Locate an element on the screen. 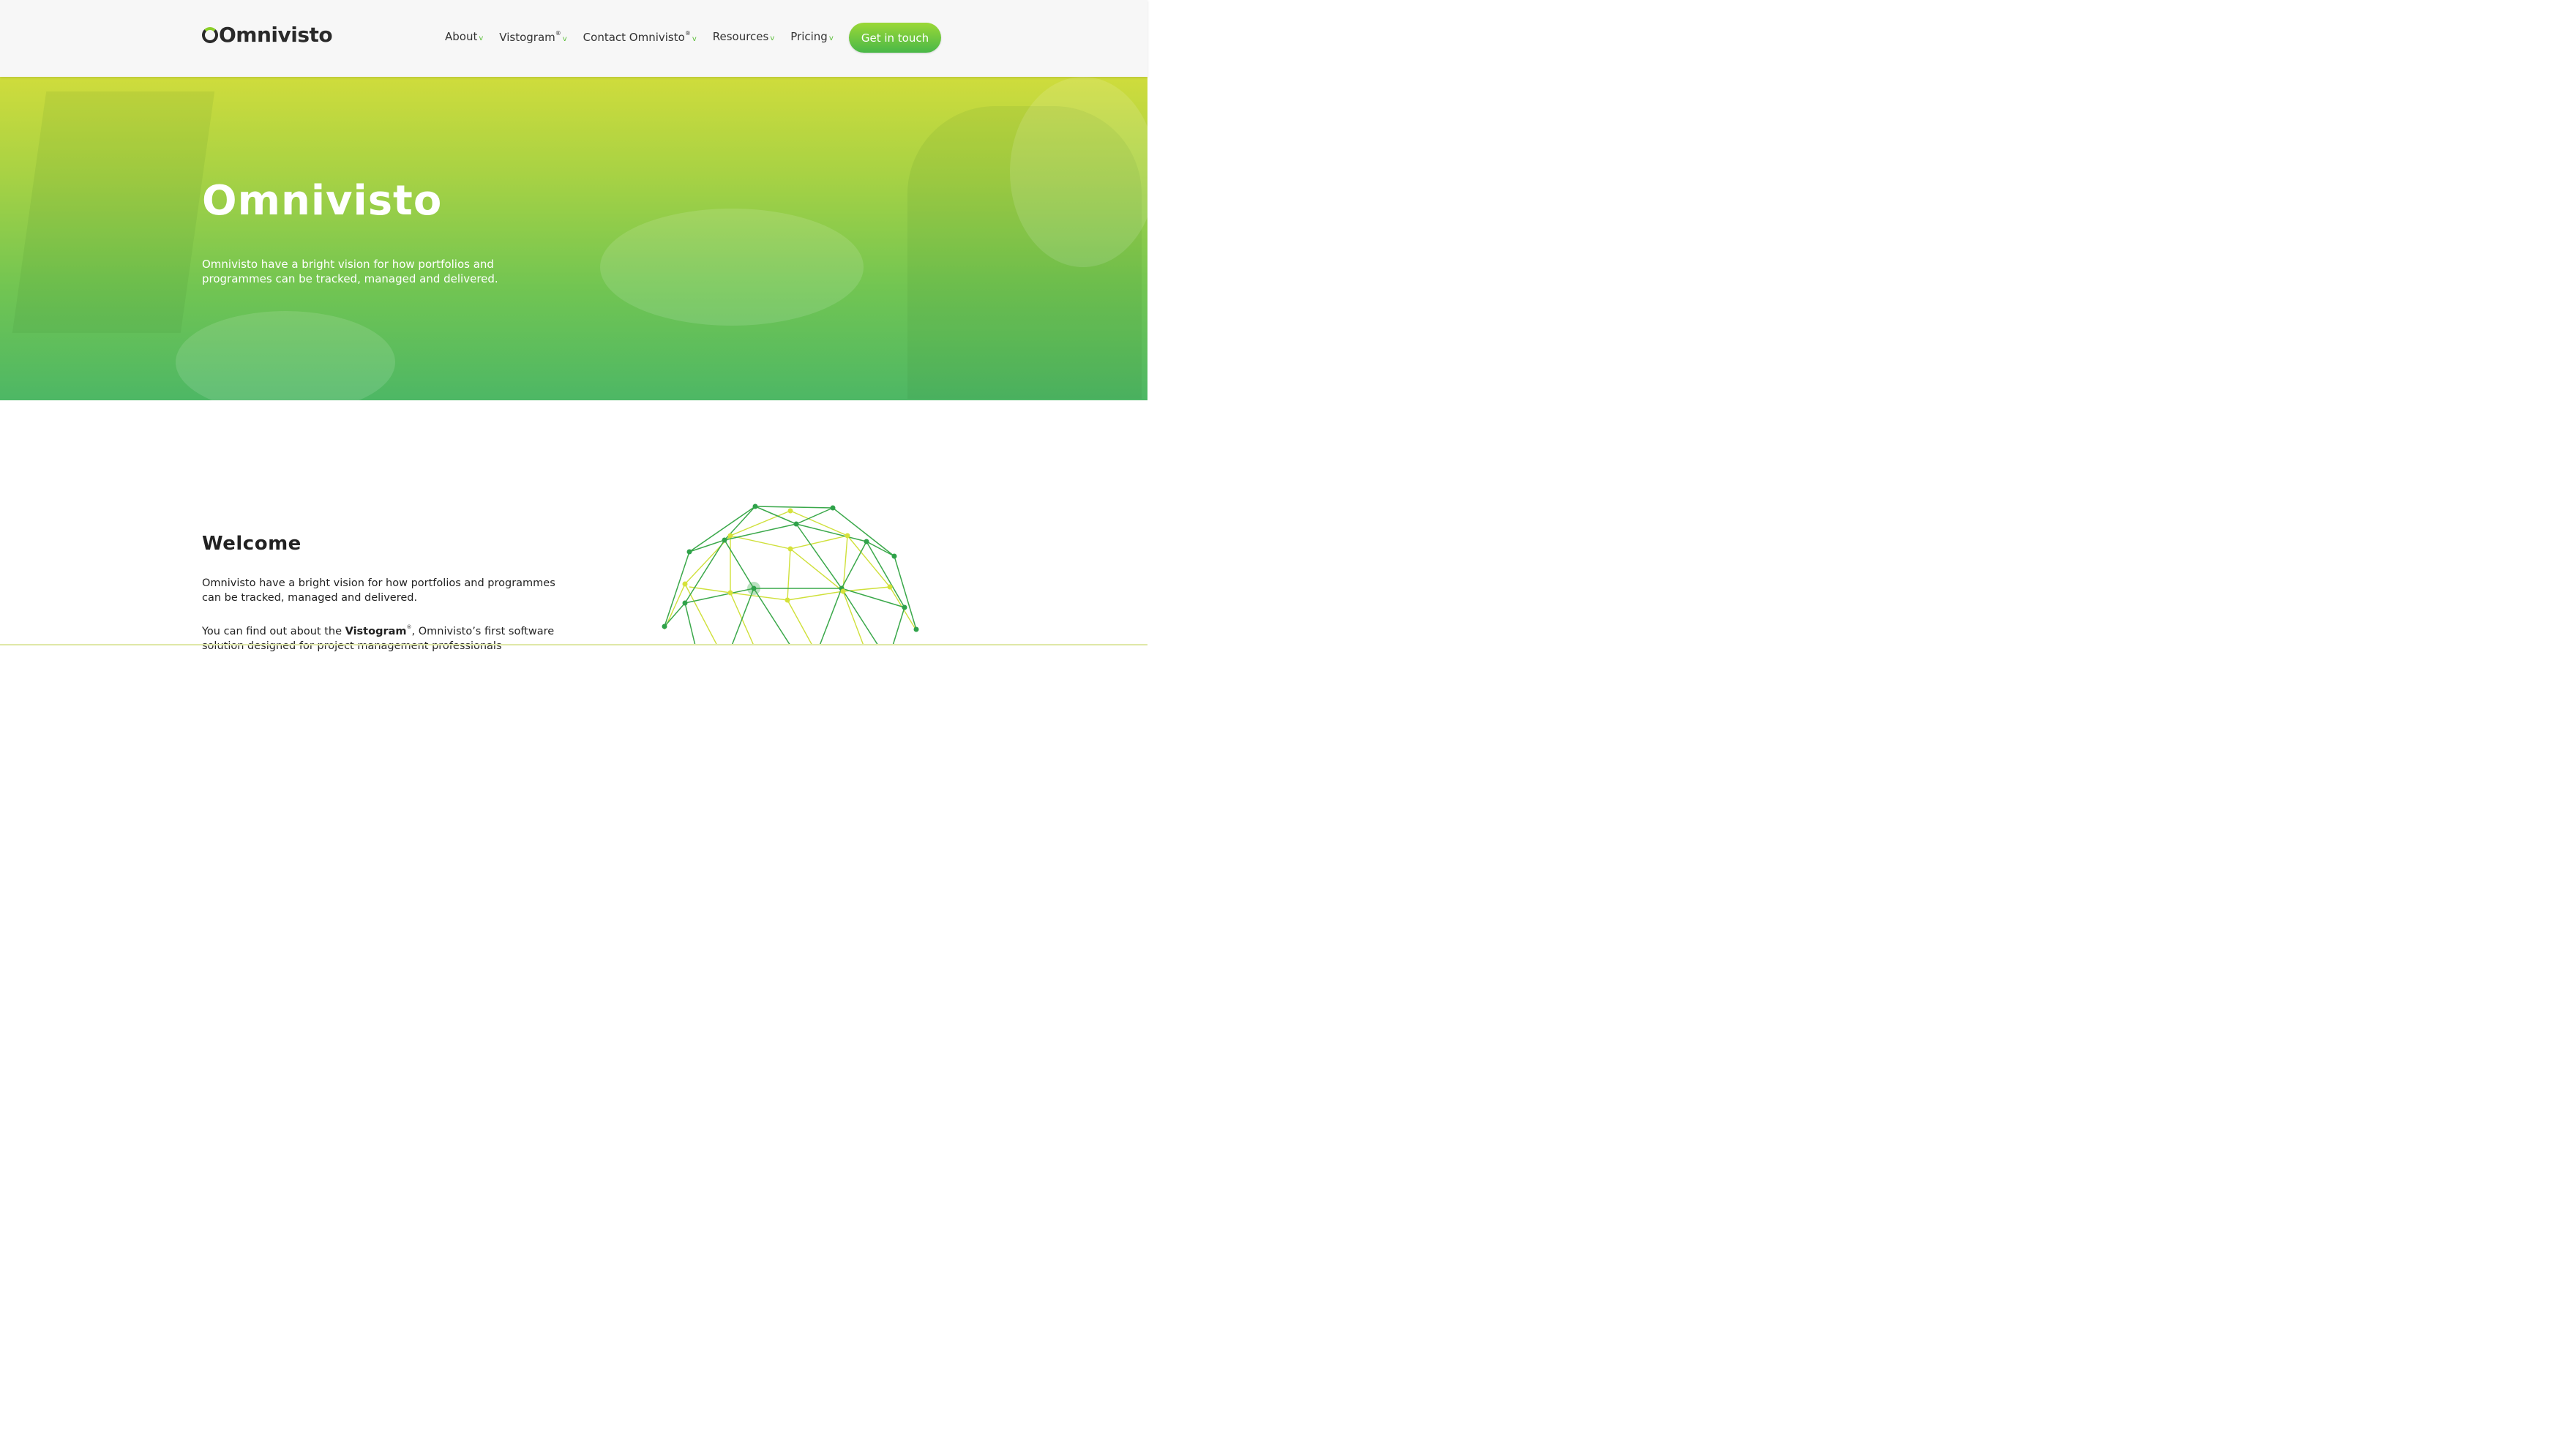 The width and height of the screenshot is (2576, 1449). nav-item-resources: Resources v is located at coordinates (744, 36).